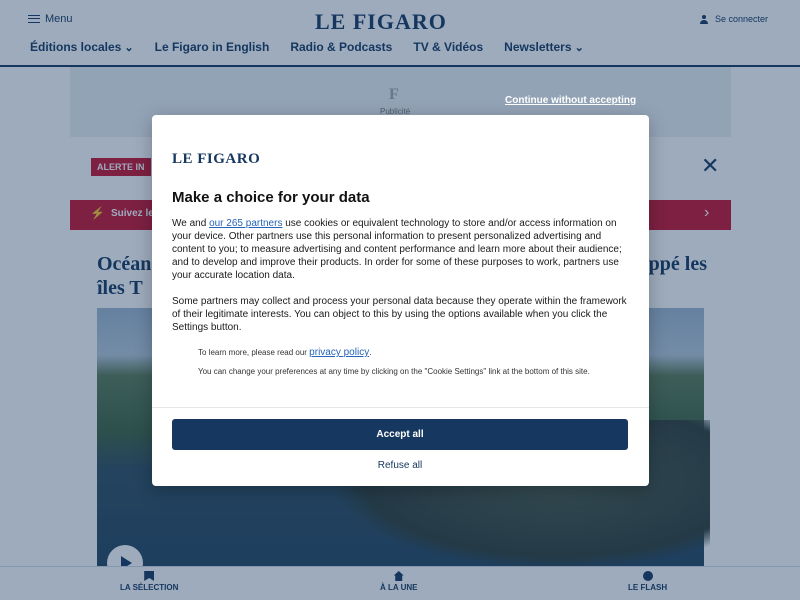 The height and width of the screenshot is (600, 800). I want to click on accept-all-button: Accept all, so click(400, 434).